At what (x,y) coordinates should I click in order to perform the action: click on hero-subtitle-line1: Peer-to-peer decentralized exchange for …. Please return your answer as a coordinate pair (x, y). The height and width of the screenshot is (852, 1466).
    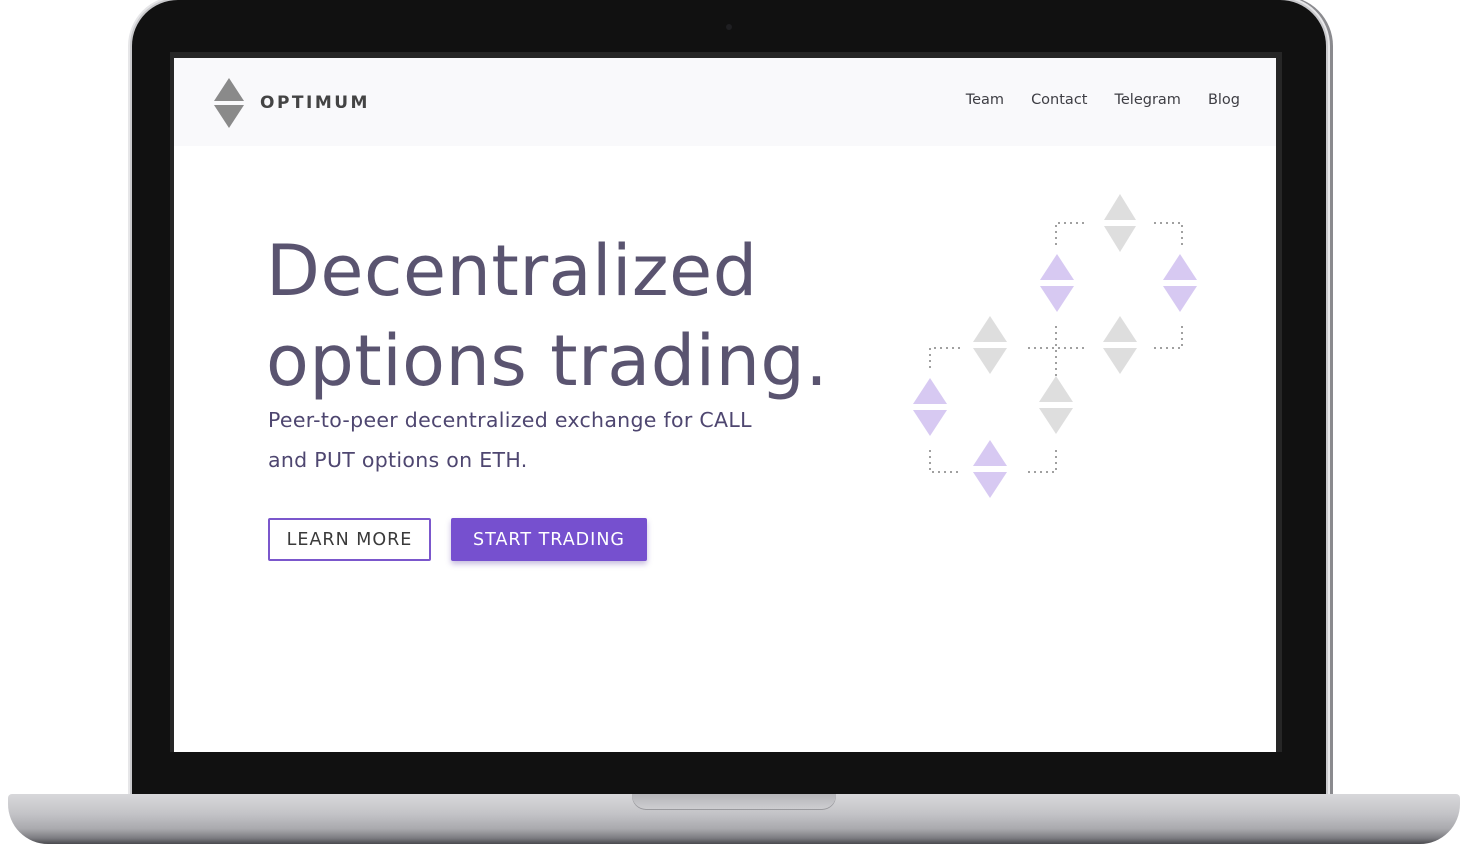
    Looking at the image, I should click on (510, 420).